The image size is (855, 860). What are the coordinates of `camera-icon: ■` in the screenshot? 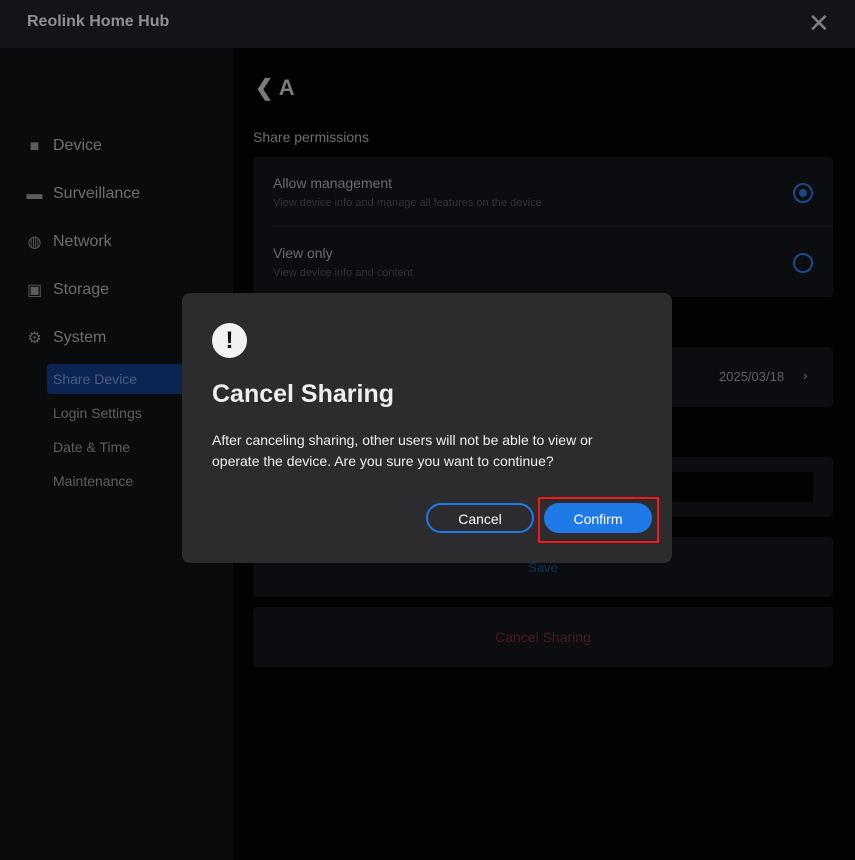 It's located at (34, 146).